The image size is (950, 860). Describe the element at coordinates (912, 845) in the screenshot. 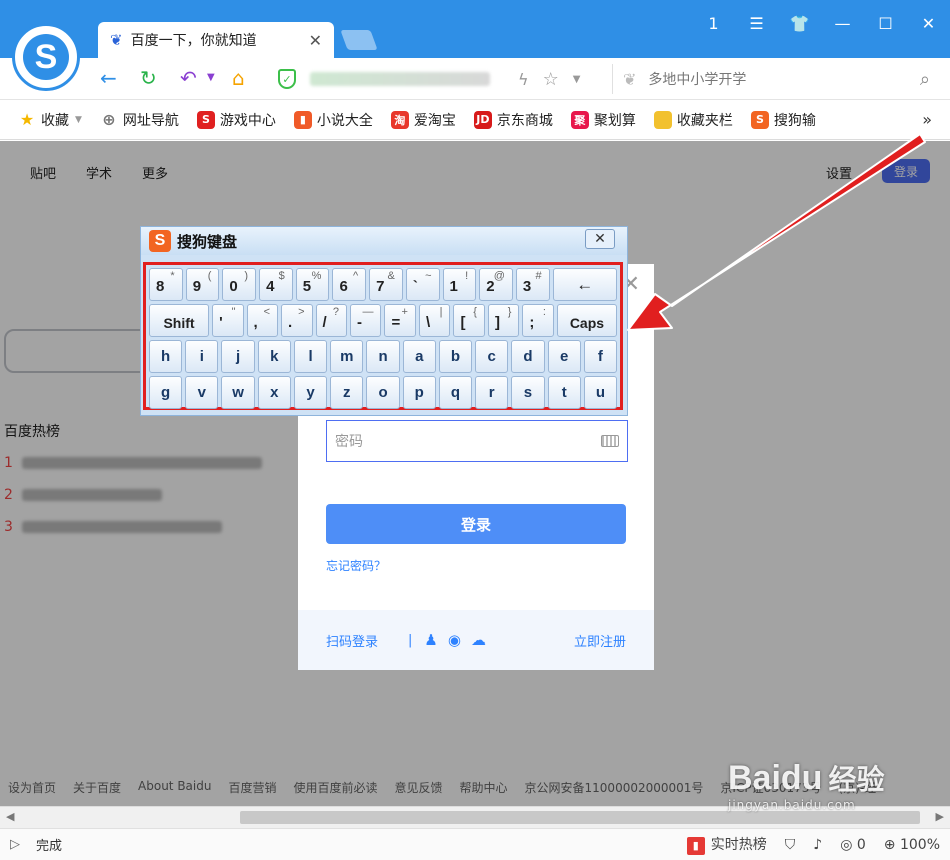

I see `zoom-icon: ⊕ 100%` at that location.